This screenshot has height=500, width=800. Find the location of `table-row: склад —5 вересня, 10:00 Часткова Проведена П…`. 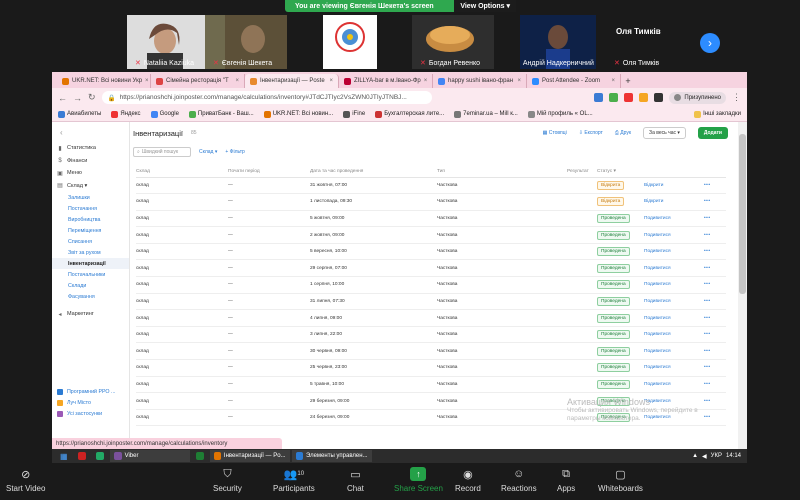

table-row: склад —5 вересня, 10:00 Часткова Проведена П… is located at coordinates (431, 252).